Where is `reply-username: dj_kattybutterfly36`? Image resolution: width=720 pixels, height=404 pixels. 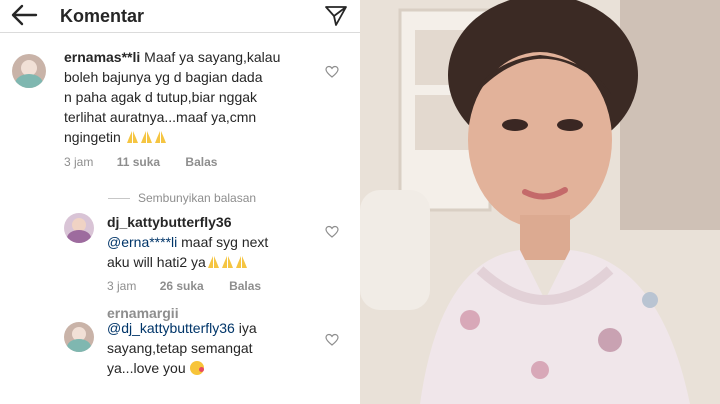
reply-username: dj_kattybutterfly36 is located at coordinates (169, 222).